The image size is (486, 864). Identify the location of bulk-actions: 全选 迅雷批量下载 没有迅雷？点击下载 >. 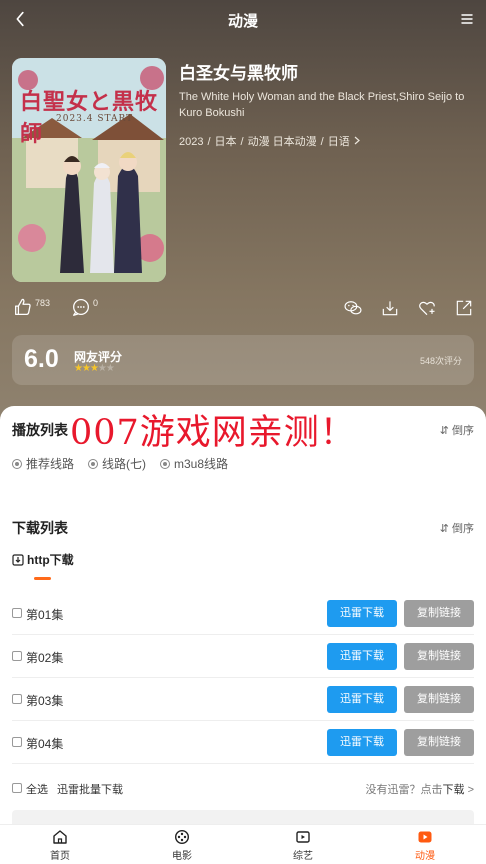
(243, 789).